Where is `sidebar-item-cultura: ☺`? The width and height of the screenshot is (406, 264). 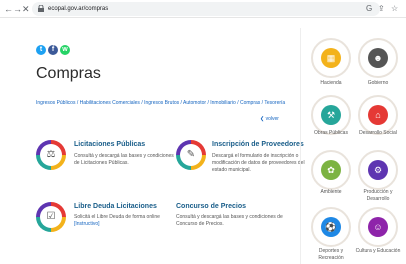 sidebar-item-cultura: ☺ is located at coordinates (378, 227).